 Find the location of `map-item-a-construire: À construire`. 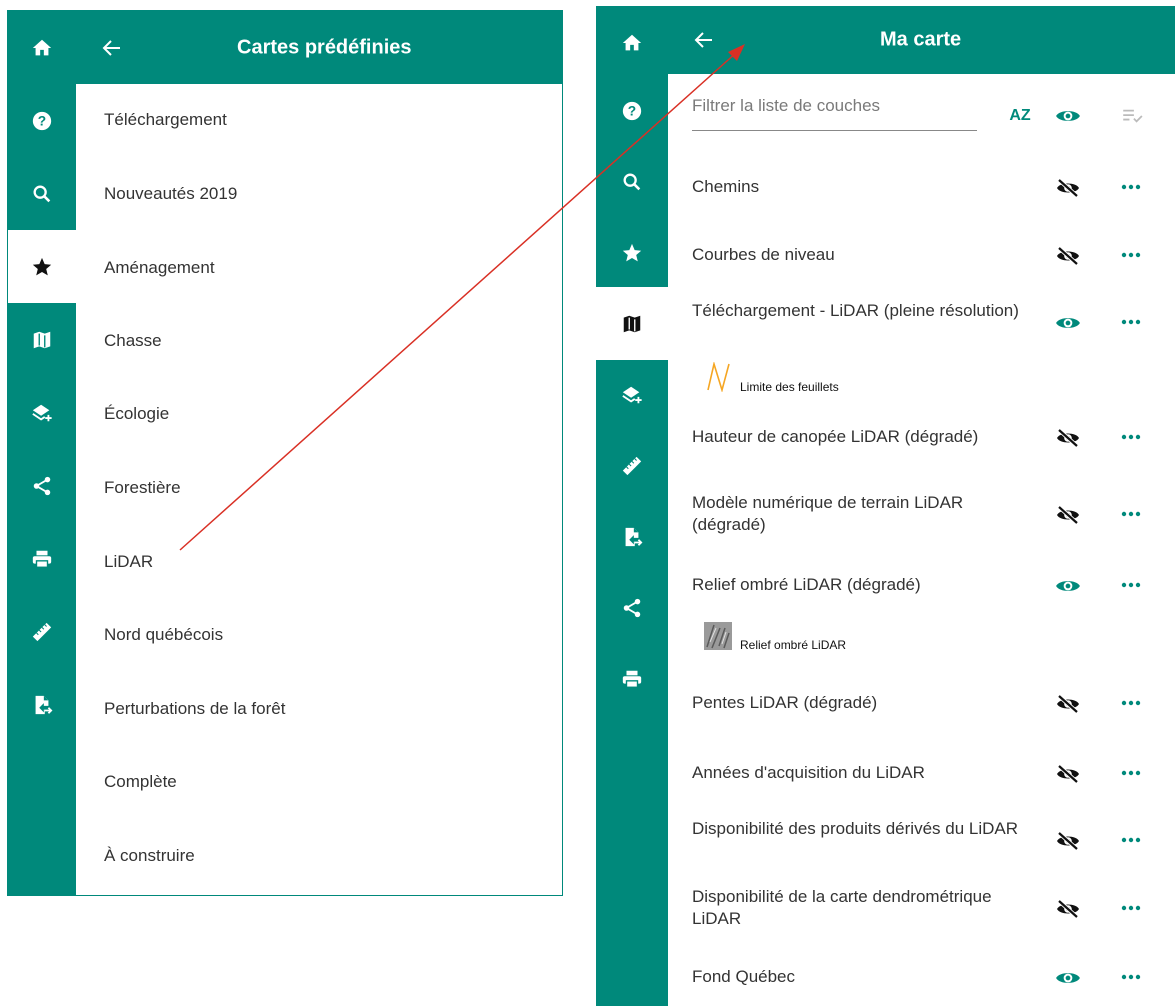

map-item-a-construire: À construire is located at coordinates (149, 856).